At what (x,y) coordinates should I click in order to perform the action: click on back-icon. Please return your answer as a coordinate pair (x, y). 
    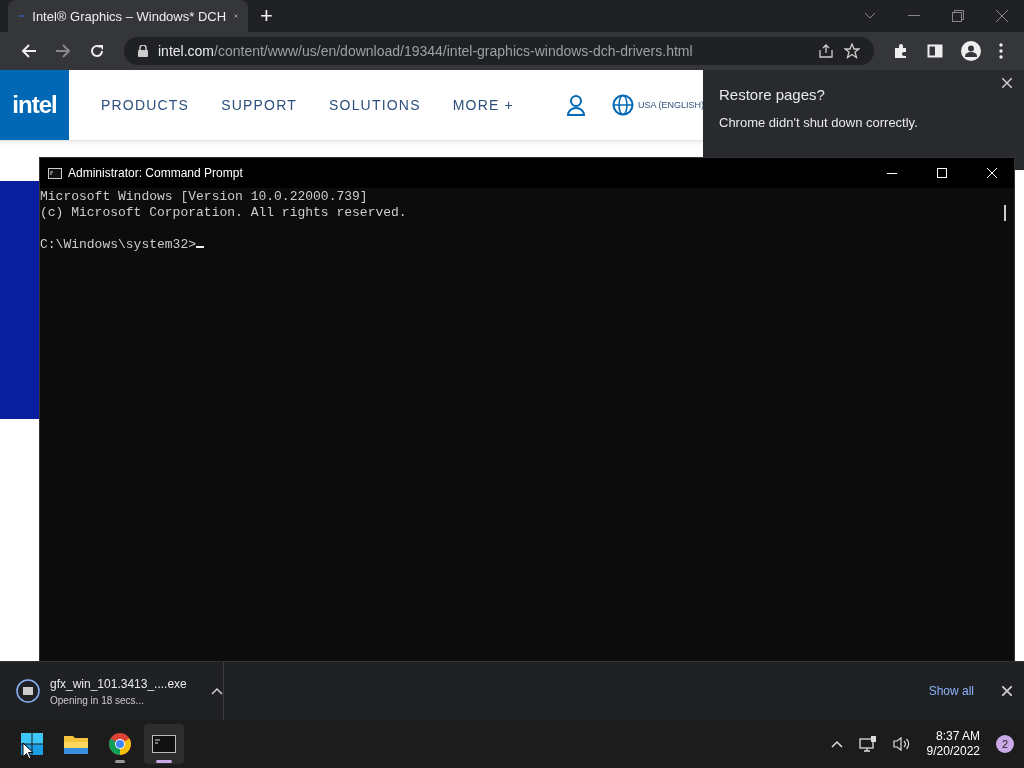
    Looking at the image, I should click on (29, 51).